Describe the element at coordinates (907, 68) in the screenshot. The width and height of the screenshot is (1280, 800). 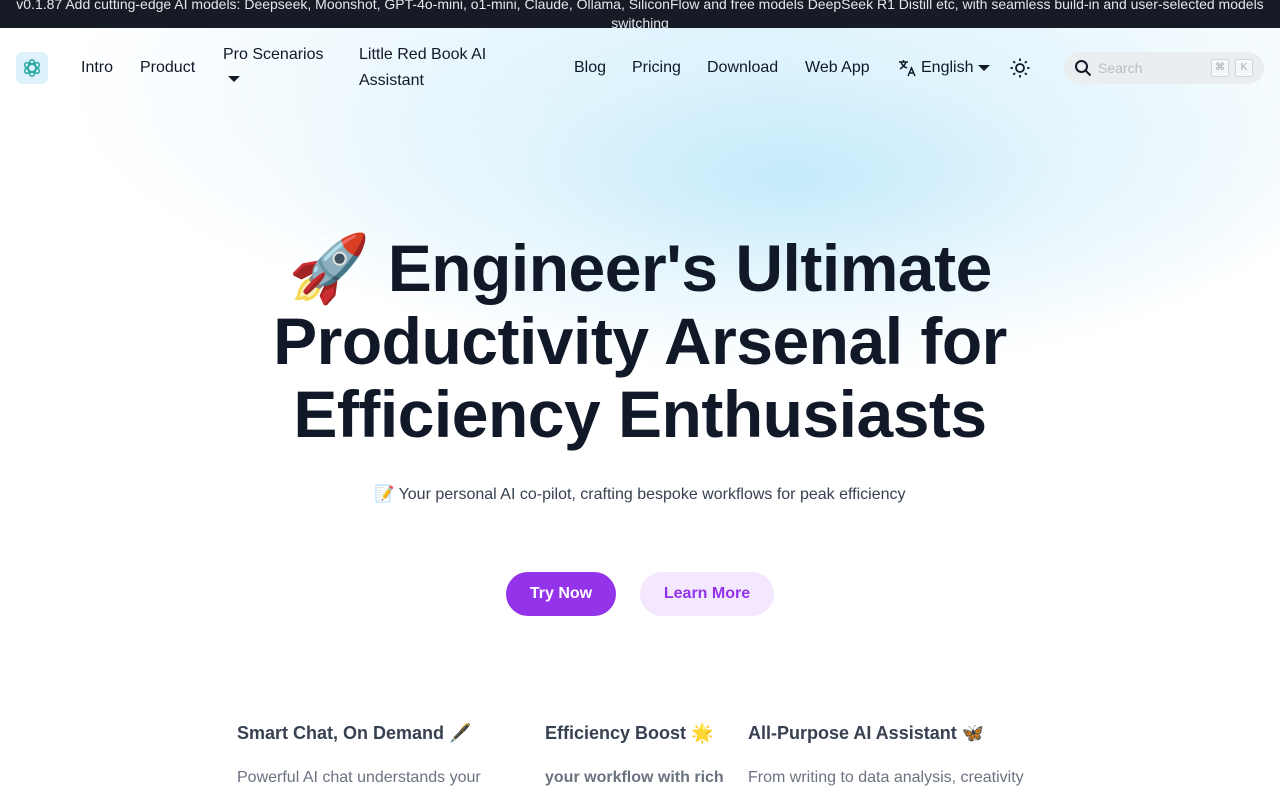
I see `translate-icon` at that location.